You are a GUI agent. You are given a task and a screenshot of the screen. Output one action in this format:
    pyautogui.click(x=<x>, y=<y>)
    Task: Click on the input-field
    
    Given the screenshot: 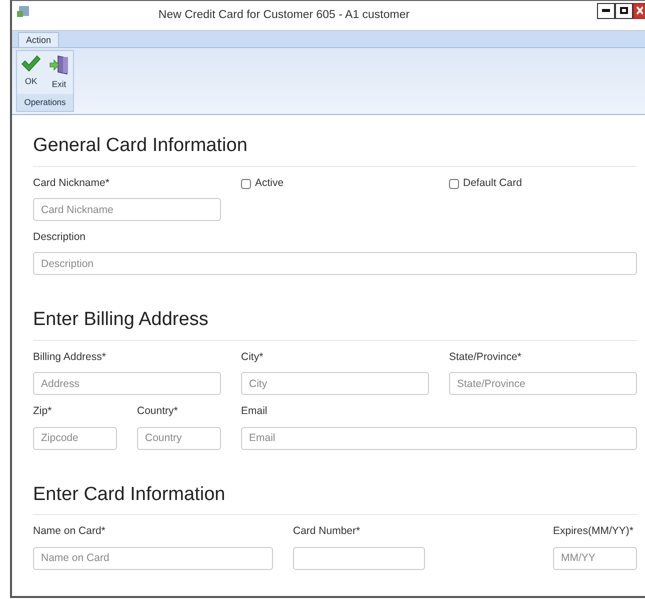 What is the action you would take?
    pyautogui.click(x=359, y=558)
    